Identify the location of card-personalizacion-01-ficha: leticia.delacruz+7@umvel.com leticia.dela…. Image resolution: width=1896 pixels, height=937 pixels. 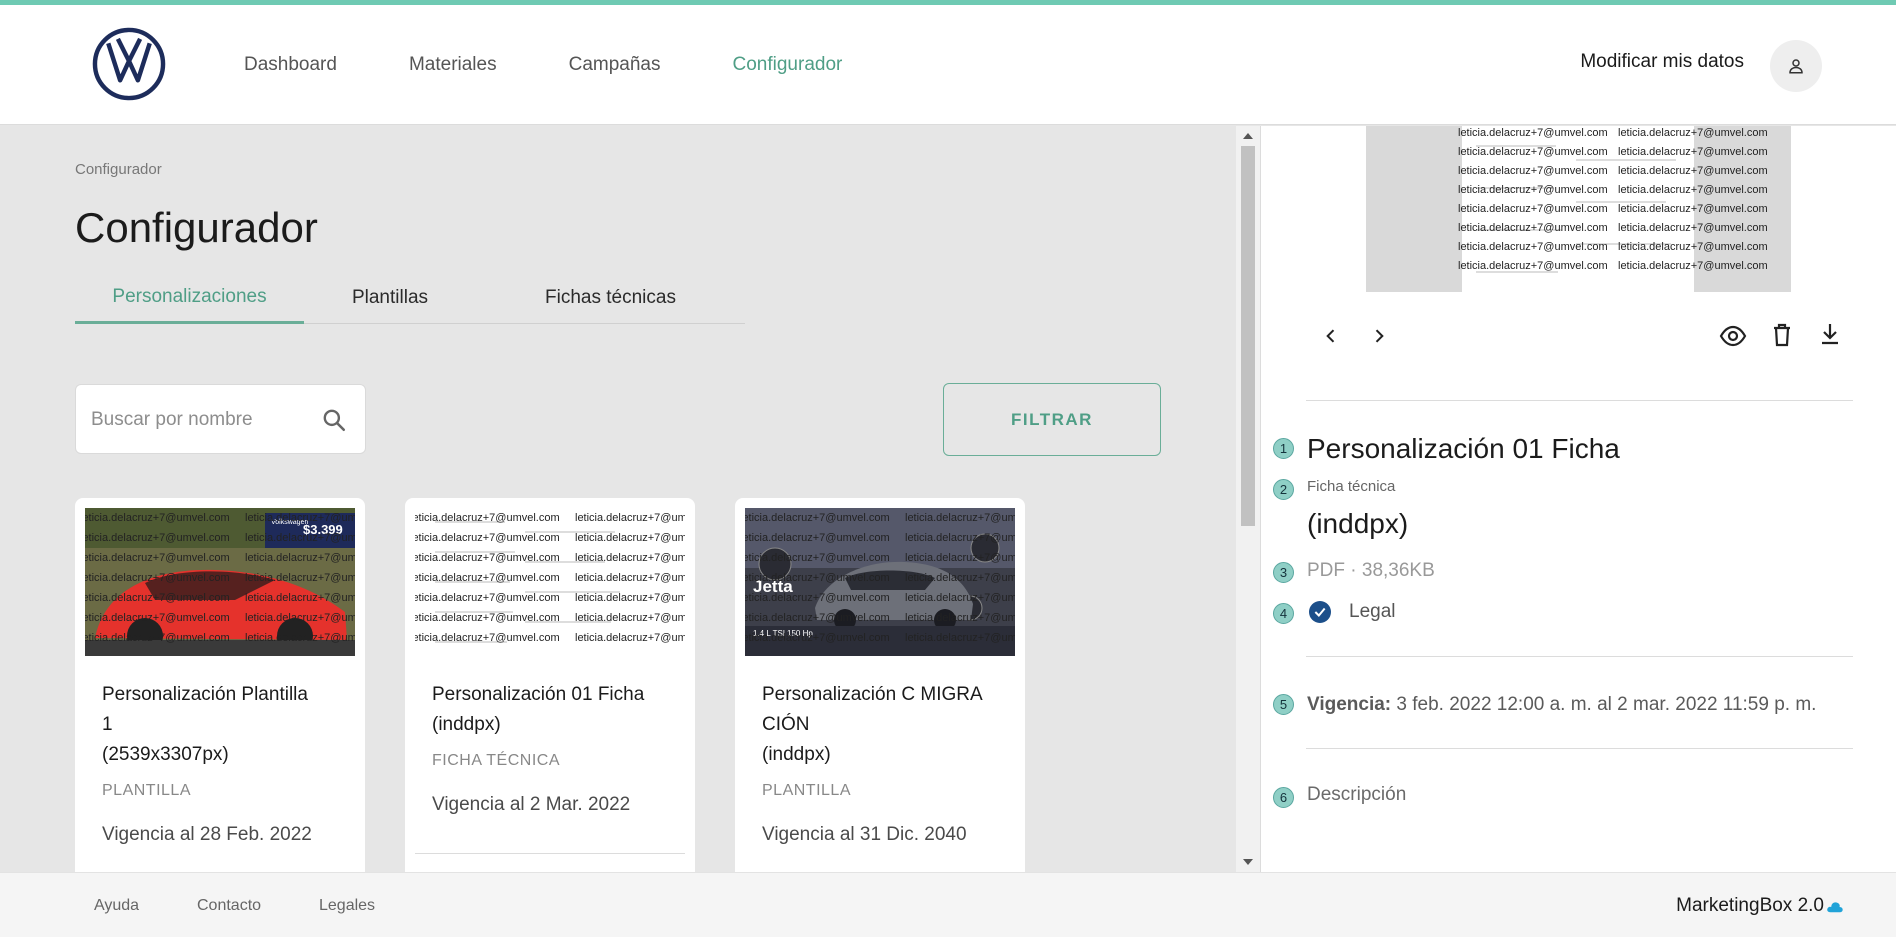
(550, 685).